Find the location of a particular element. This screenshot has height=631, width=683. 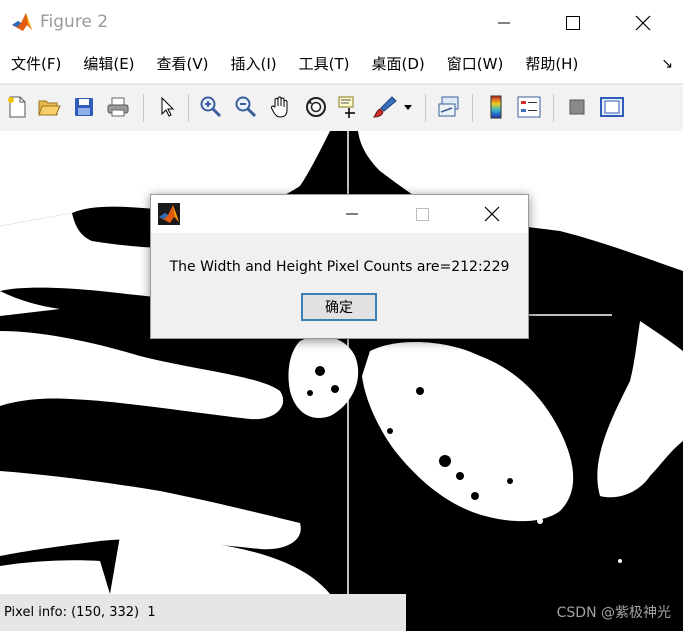

link-plot-button is located at coordinates (449, 107).